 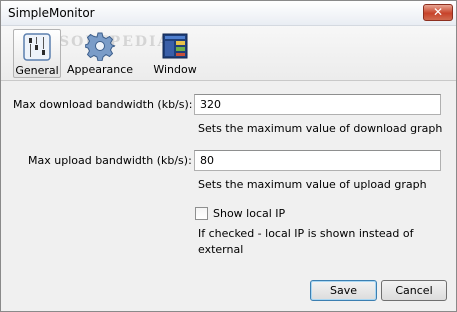 I want to click on window-title: SimpleMonitor, so click(x=51, y=13).